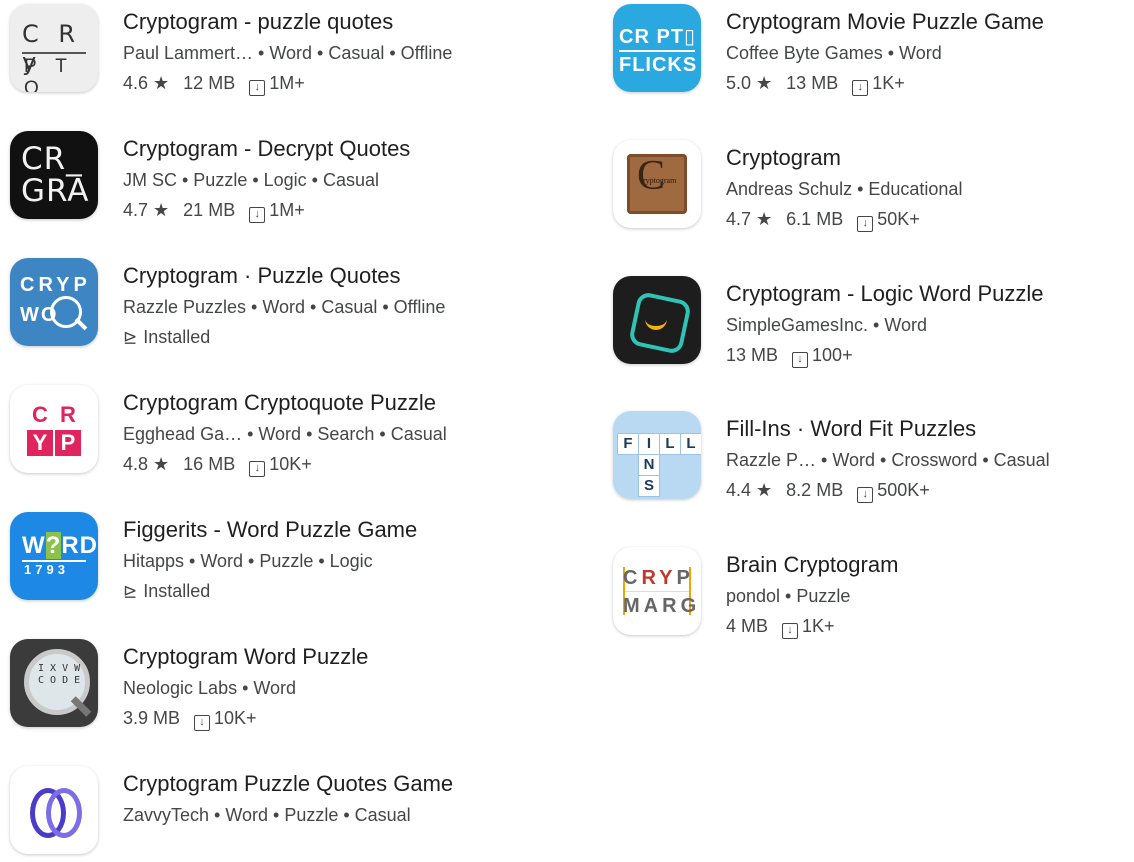 The height and width of the screenshot is (862, 1134). Describe the element at coordinates (815, 219) in the screenshot. I see `size: 6.1 MB` at that location.